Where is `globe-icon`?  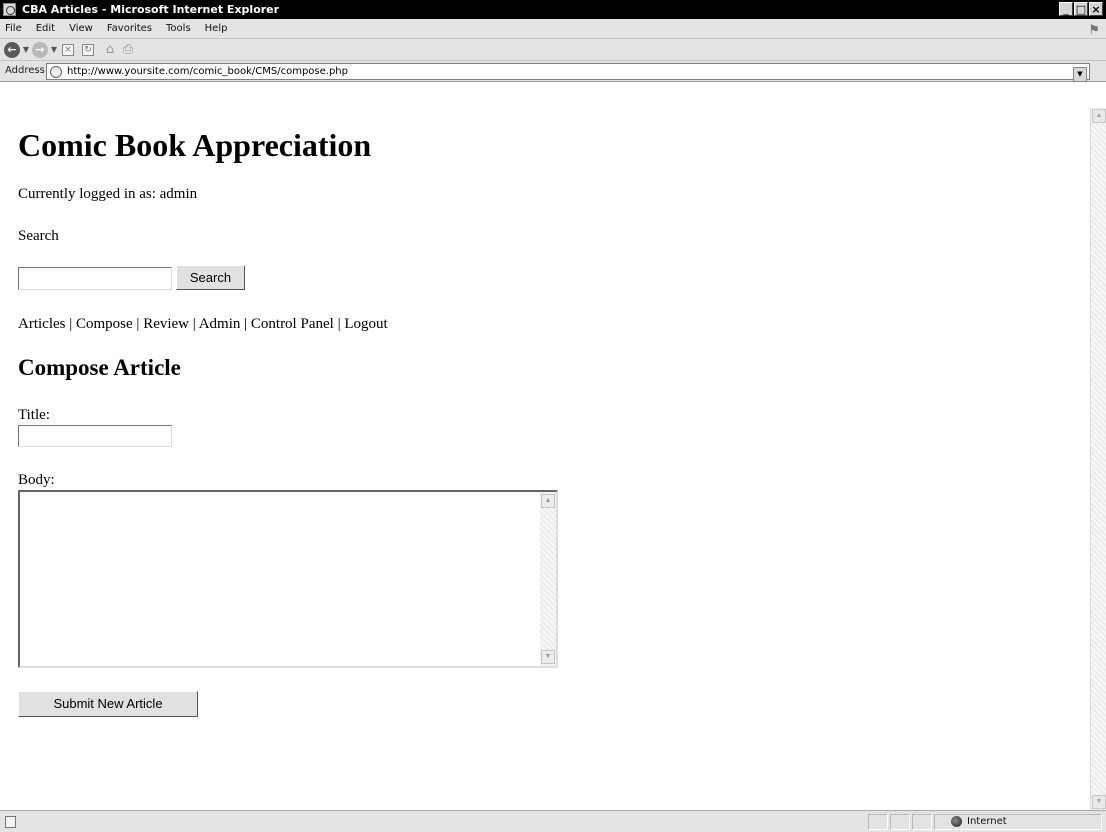
globe-icon is located at coordinates (956, 821).